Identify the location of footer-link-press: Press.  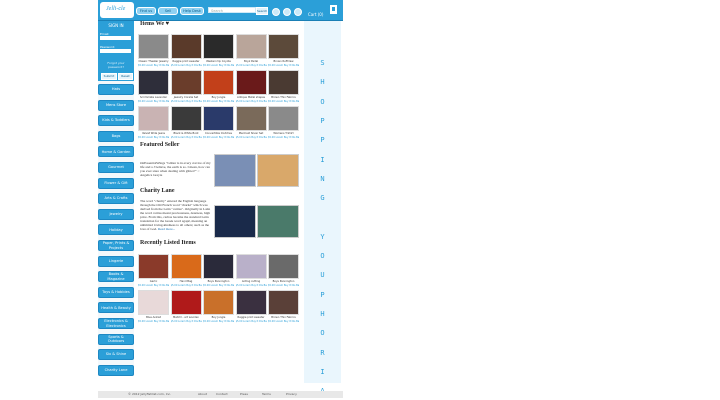
(244, 394).